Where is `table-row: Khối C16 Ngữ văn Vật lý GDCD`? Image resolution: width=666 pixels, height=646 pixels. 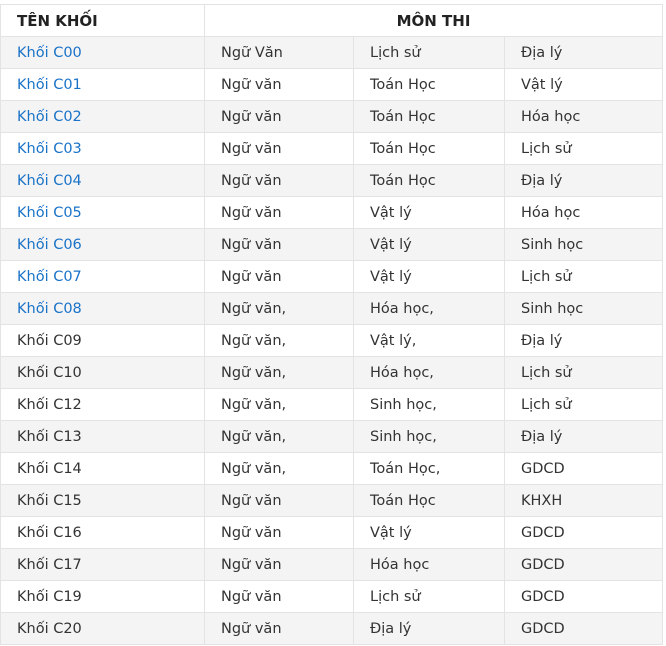 table-row: Khối C16 Ngữ văn Vật lý GDCD is located at coordinates (332, 532).